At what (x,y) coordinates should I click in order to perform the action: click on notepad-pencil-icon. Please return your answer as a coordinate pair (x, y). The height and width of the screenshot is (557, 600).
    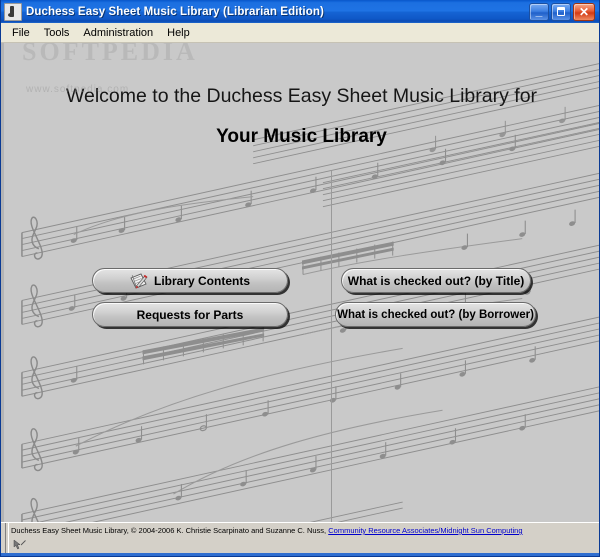
    Looking at the image, I should click on (139, 280).